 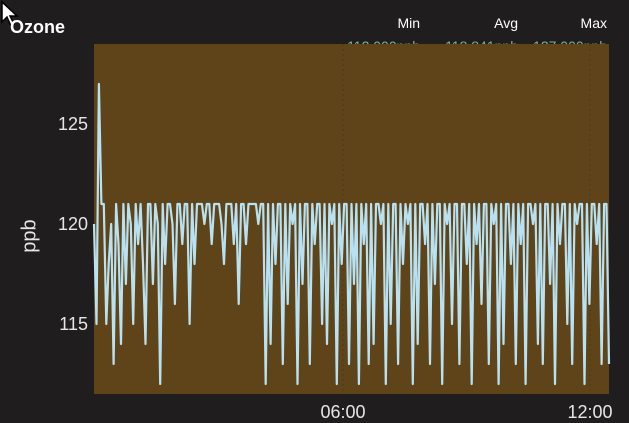 I want to click on y-tick-label: 125, so click(x=73, y=124).